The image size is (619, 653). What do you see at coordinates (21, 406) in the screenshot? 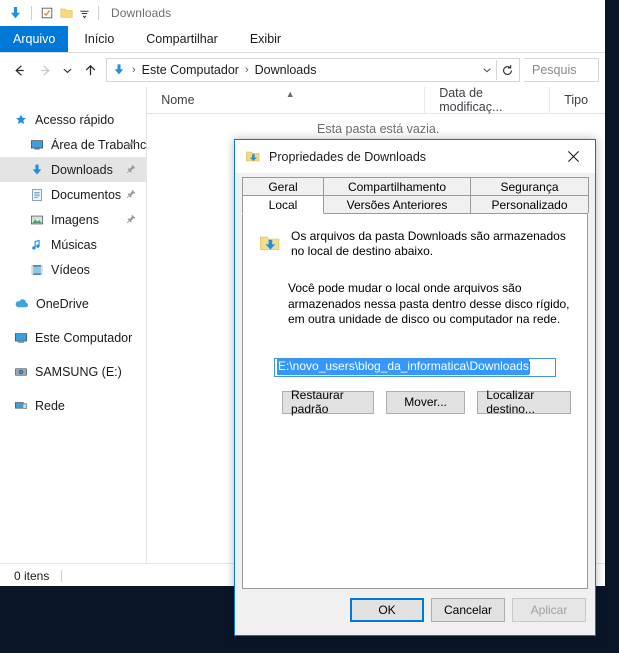
I see `network-icon` at bounding box center [21, 406].